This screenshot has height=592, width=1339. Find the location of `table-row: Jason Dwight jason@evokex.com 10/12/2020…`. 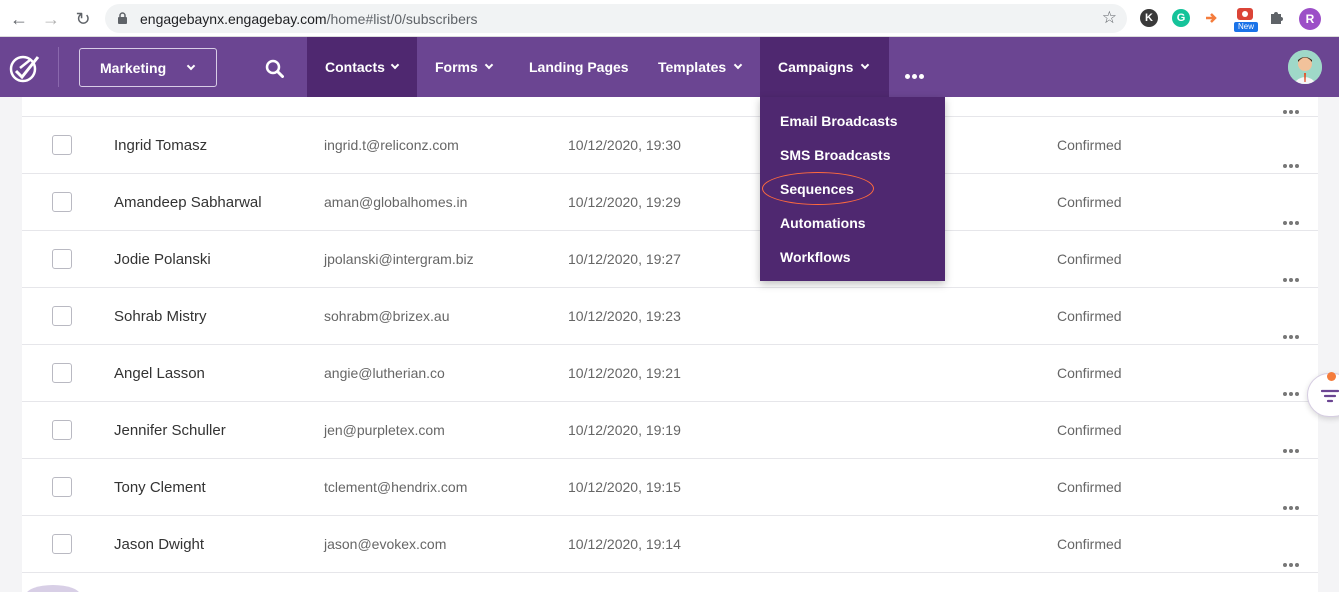

table-row: Jason Dwight jason@evokex.com 10/12/2020… is located at coordinates (670, 544).